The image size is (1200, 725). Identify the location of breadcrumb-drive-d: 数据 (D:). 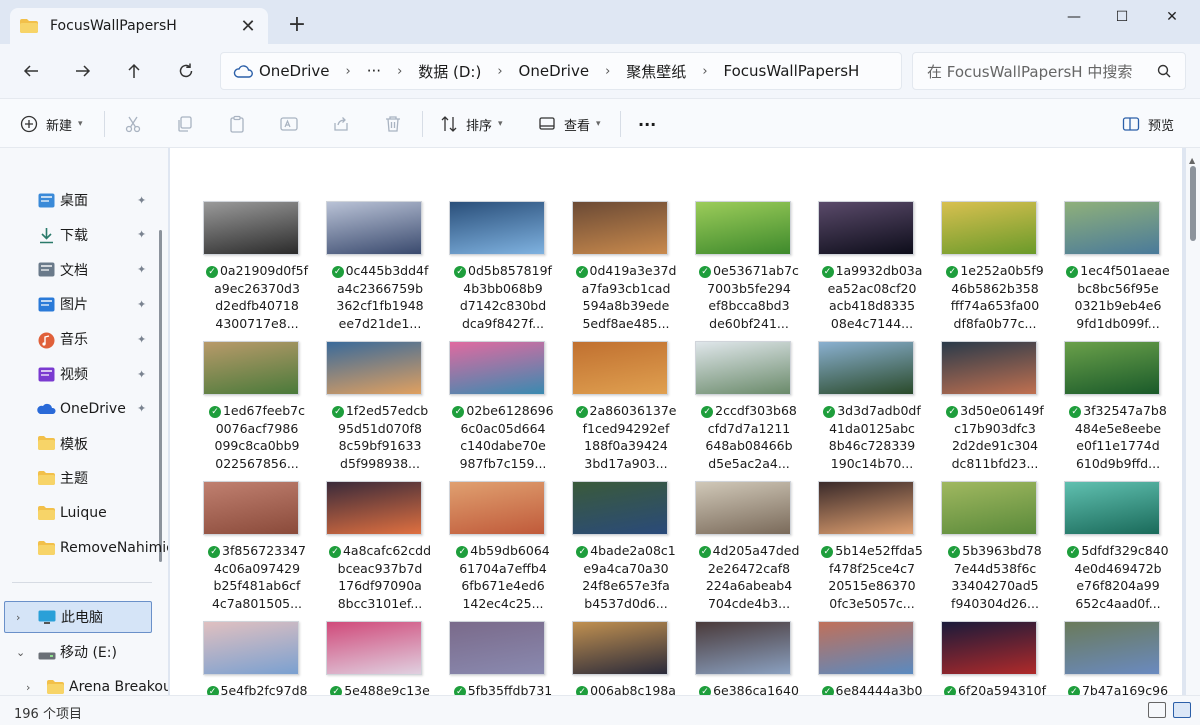
(449, 71).